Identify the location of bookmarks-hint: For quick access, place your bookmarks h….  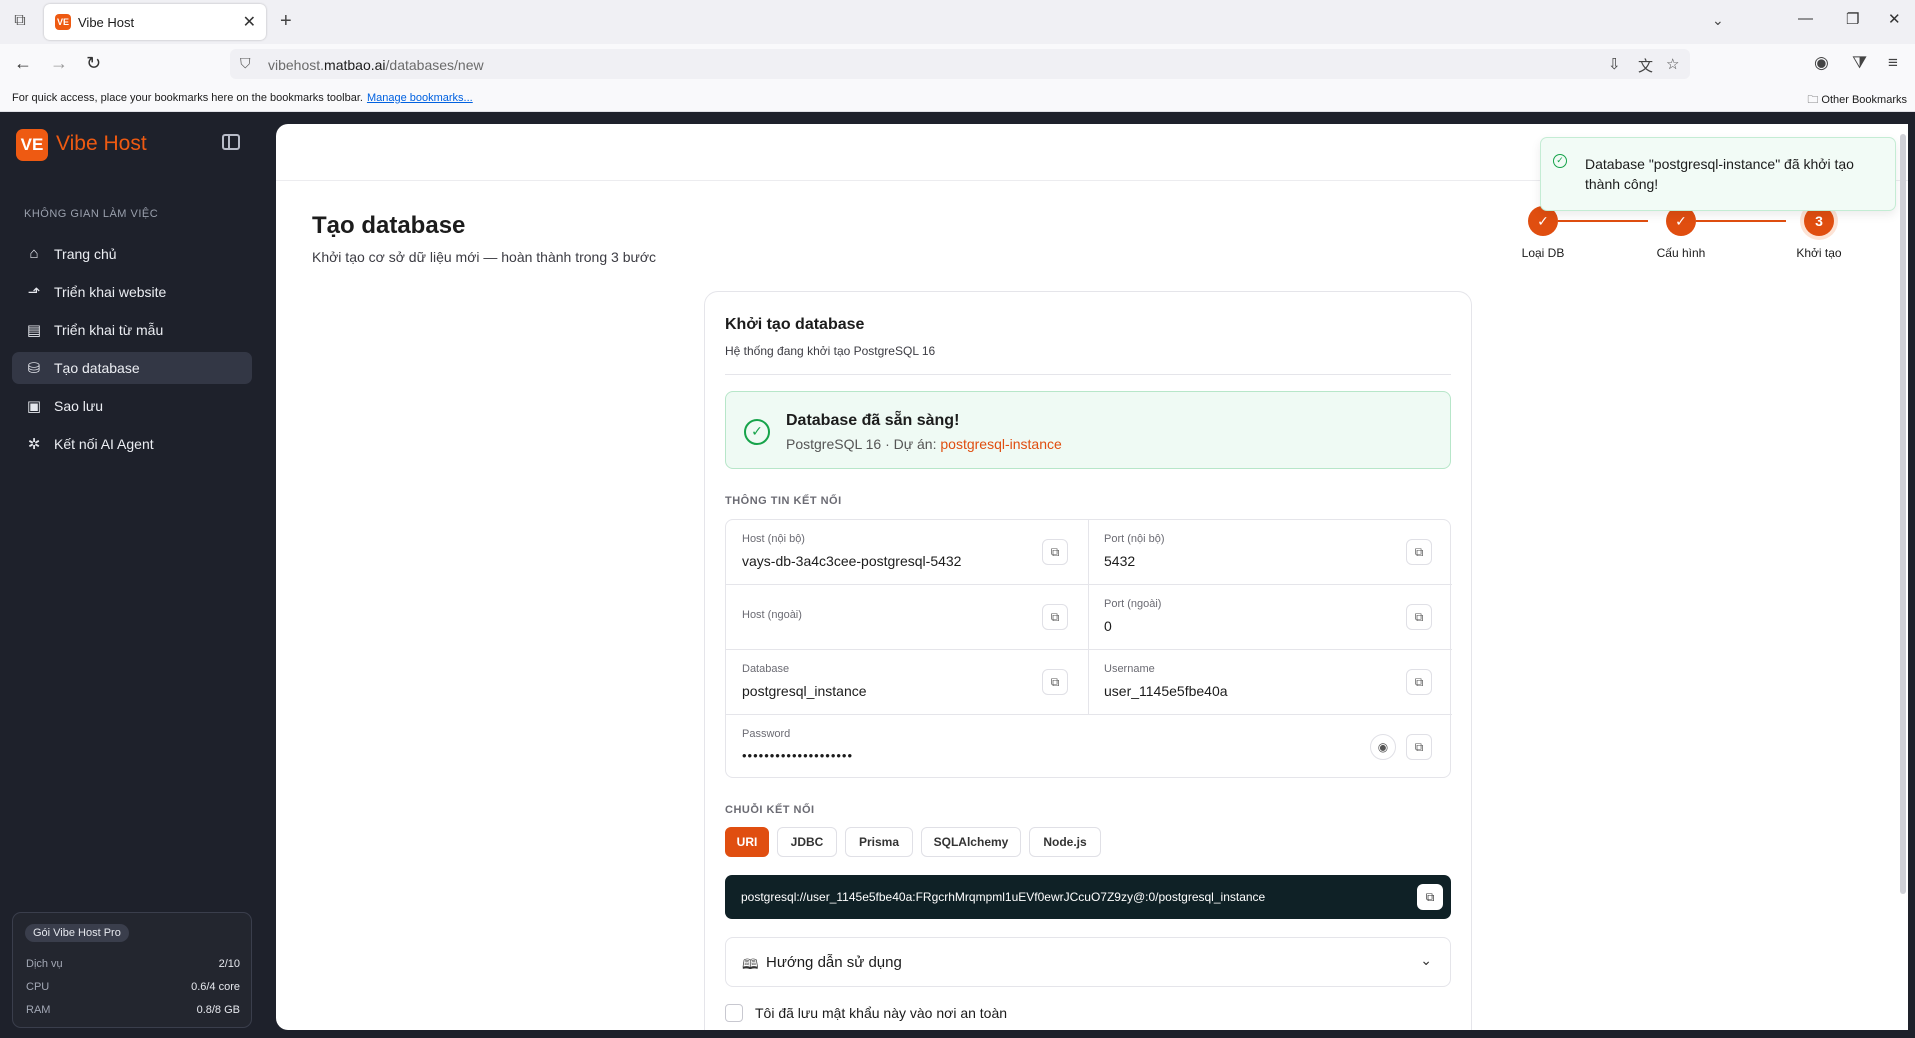
(242, 98).